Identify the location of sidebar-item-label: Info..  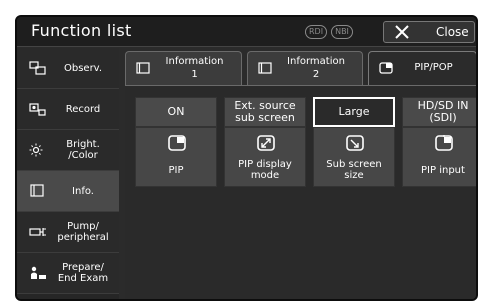
(83, 191).